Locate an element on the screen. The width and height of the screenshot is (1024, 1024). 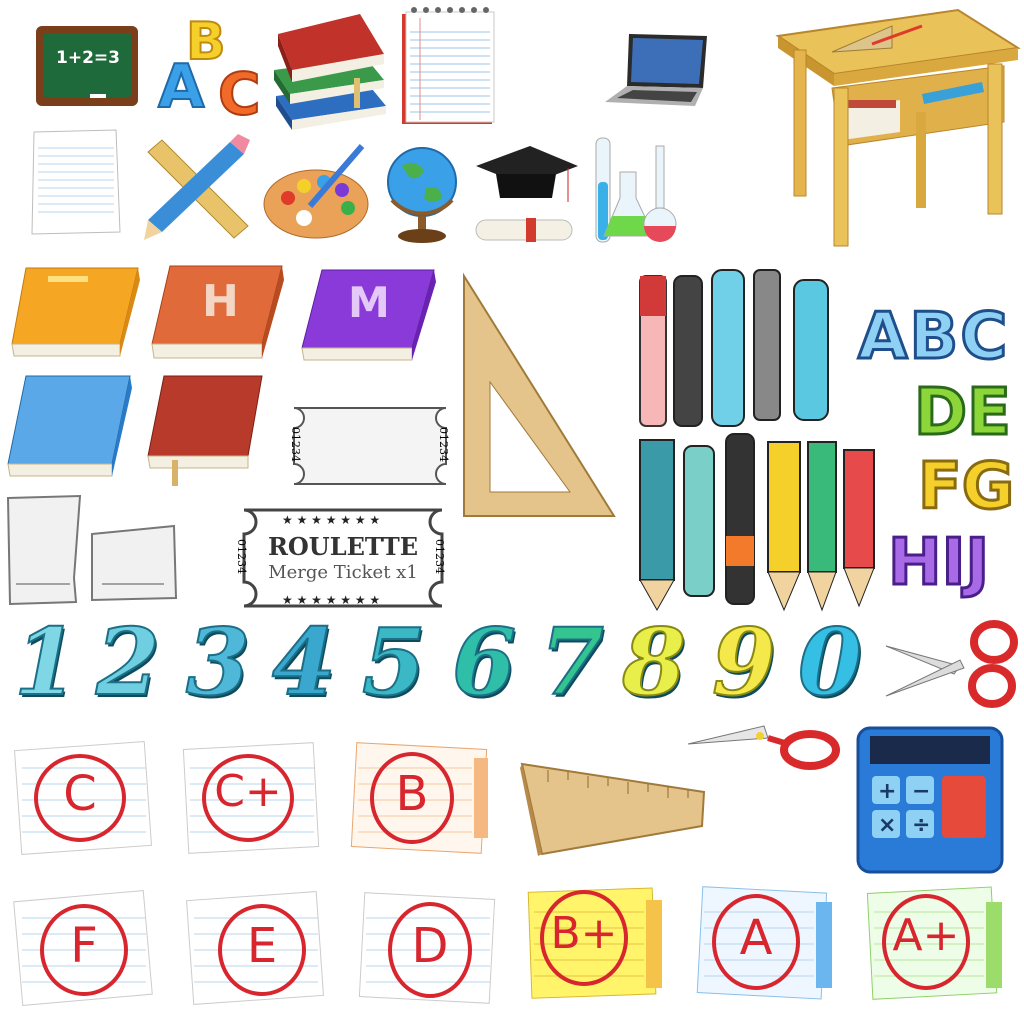
scissors-icon is located at coordinates (951, 663).